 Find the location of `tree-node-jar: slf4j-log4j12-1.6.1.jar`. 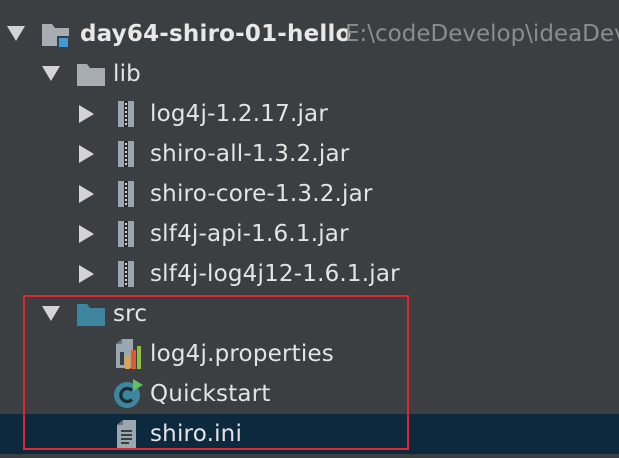

tree-node-jar: slf4j-log4j12-1.6.1.jar is located at coordinates (309, 274).